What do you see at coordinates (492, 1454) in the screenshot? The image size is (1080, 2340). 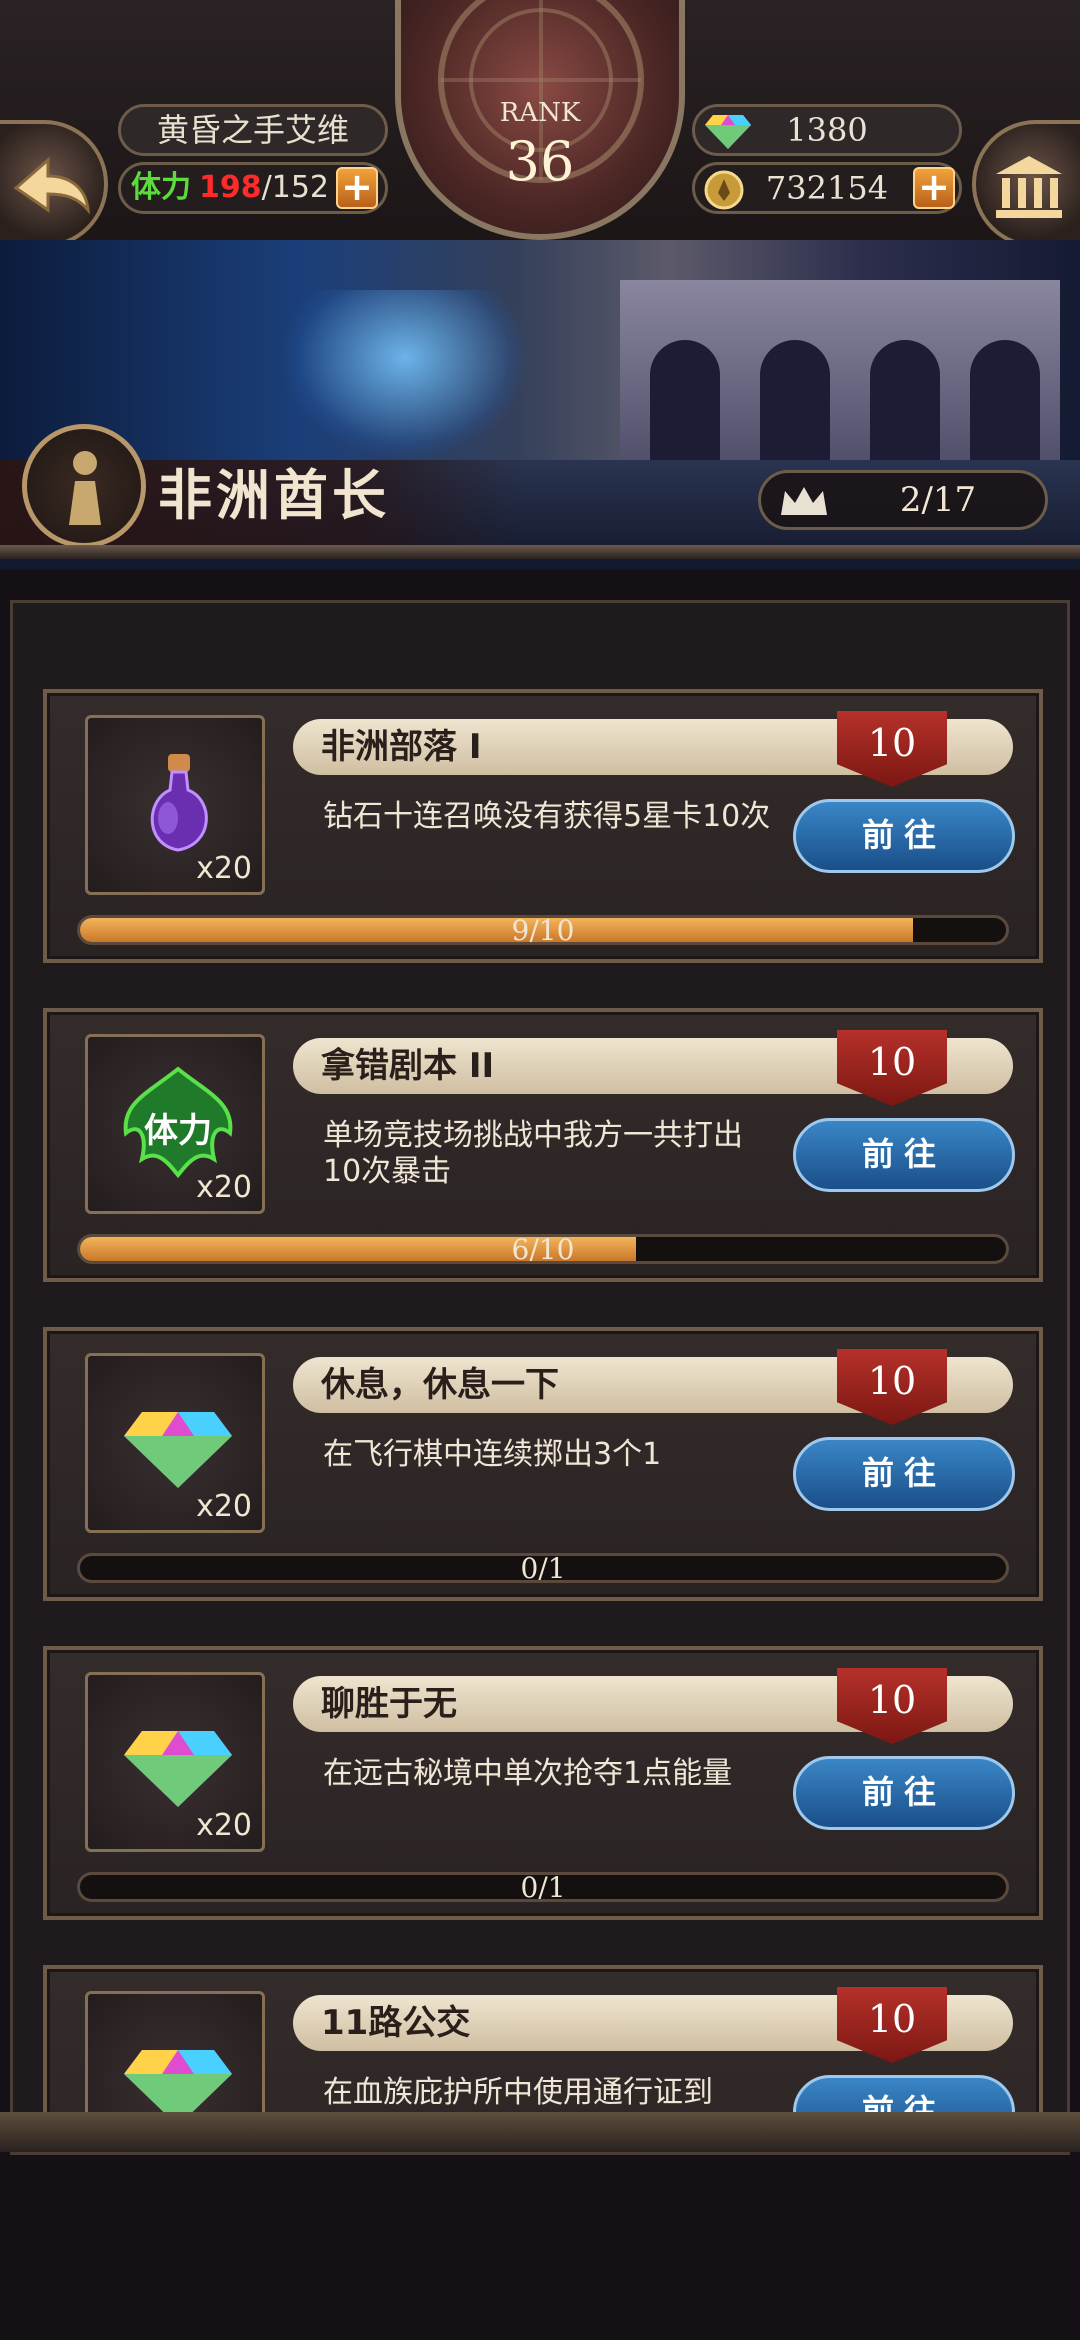 I see `task-description: 在飞行棋中连续掷出3个1` at bounding box center [492, 1454].